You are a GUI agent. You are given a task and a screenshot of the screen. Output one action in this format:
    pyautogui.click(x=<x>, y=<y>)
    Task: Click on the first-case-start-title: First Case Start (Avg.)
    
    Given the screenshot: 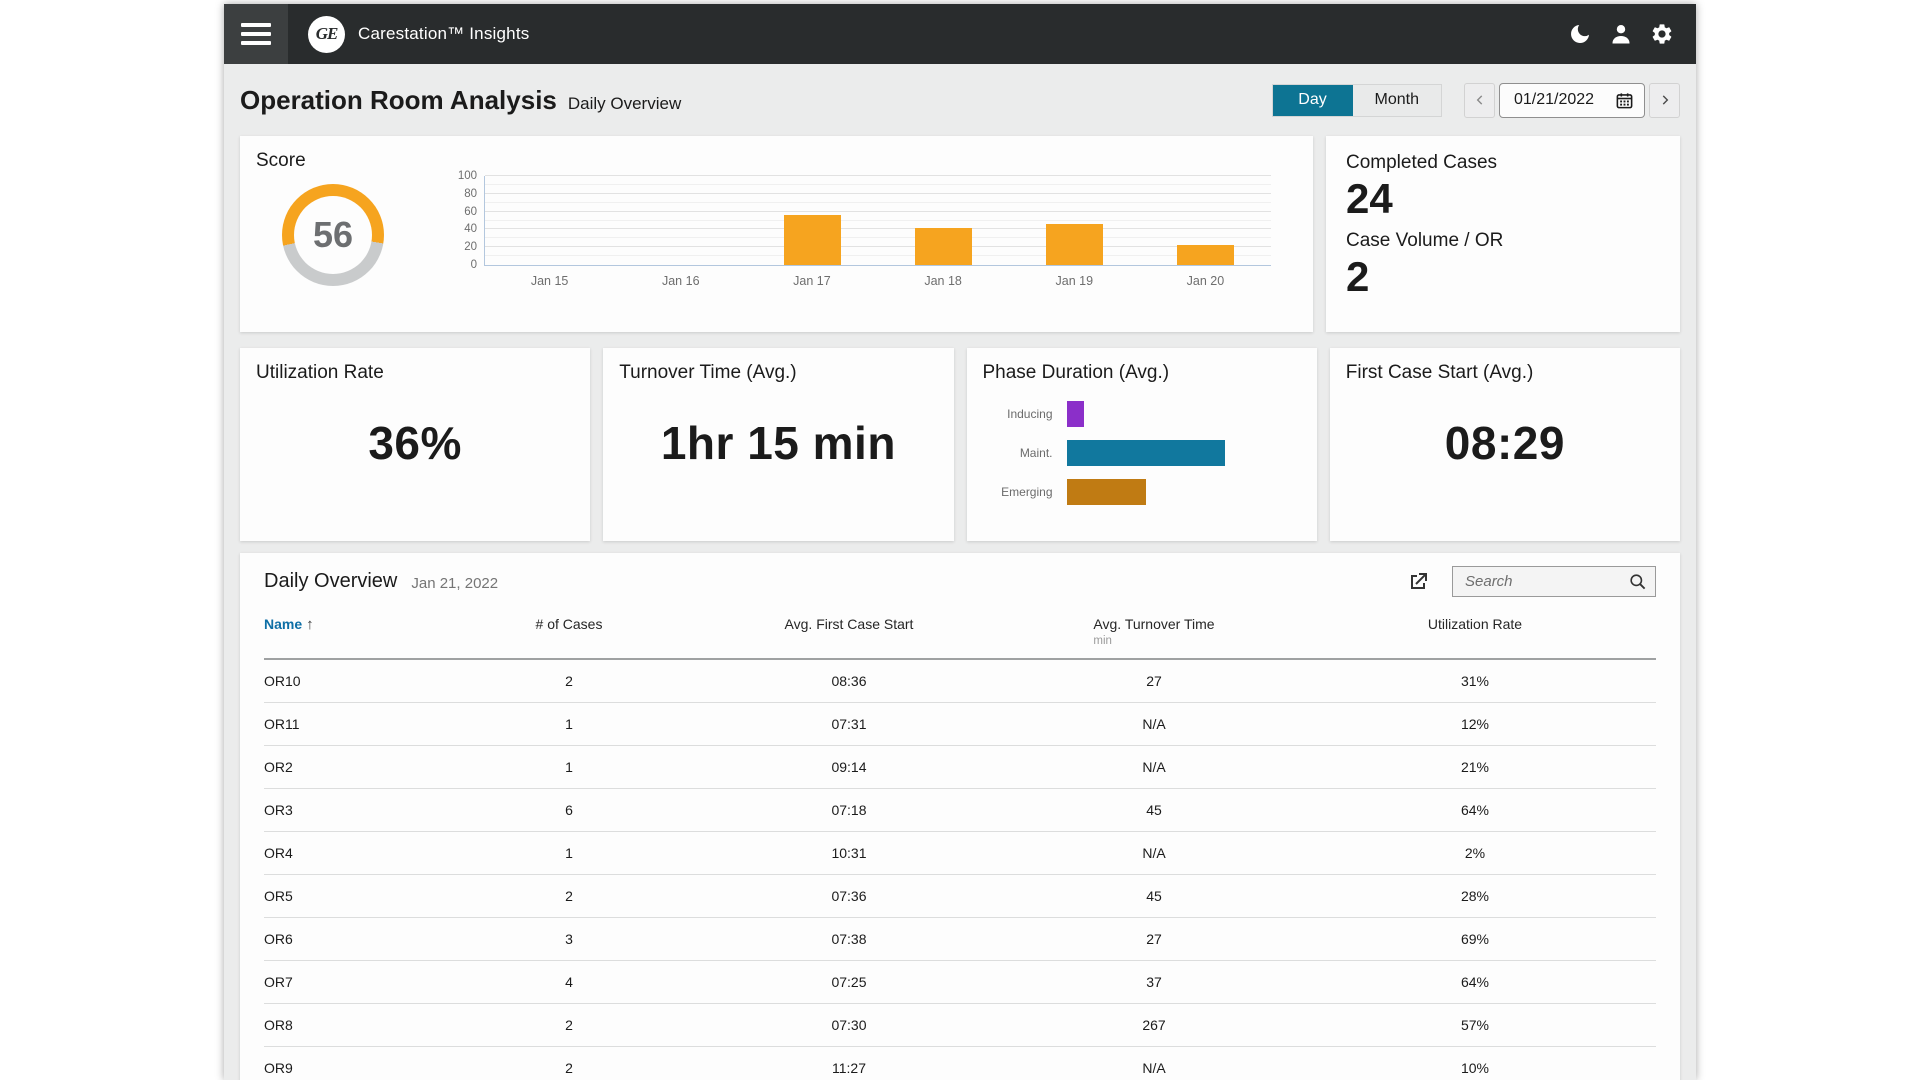 What is the action you would take?
    pyautogui.click(x=1439, y=372)
    